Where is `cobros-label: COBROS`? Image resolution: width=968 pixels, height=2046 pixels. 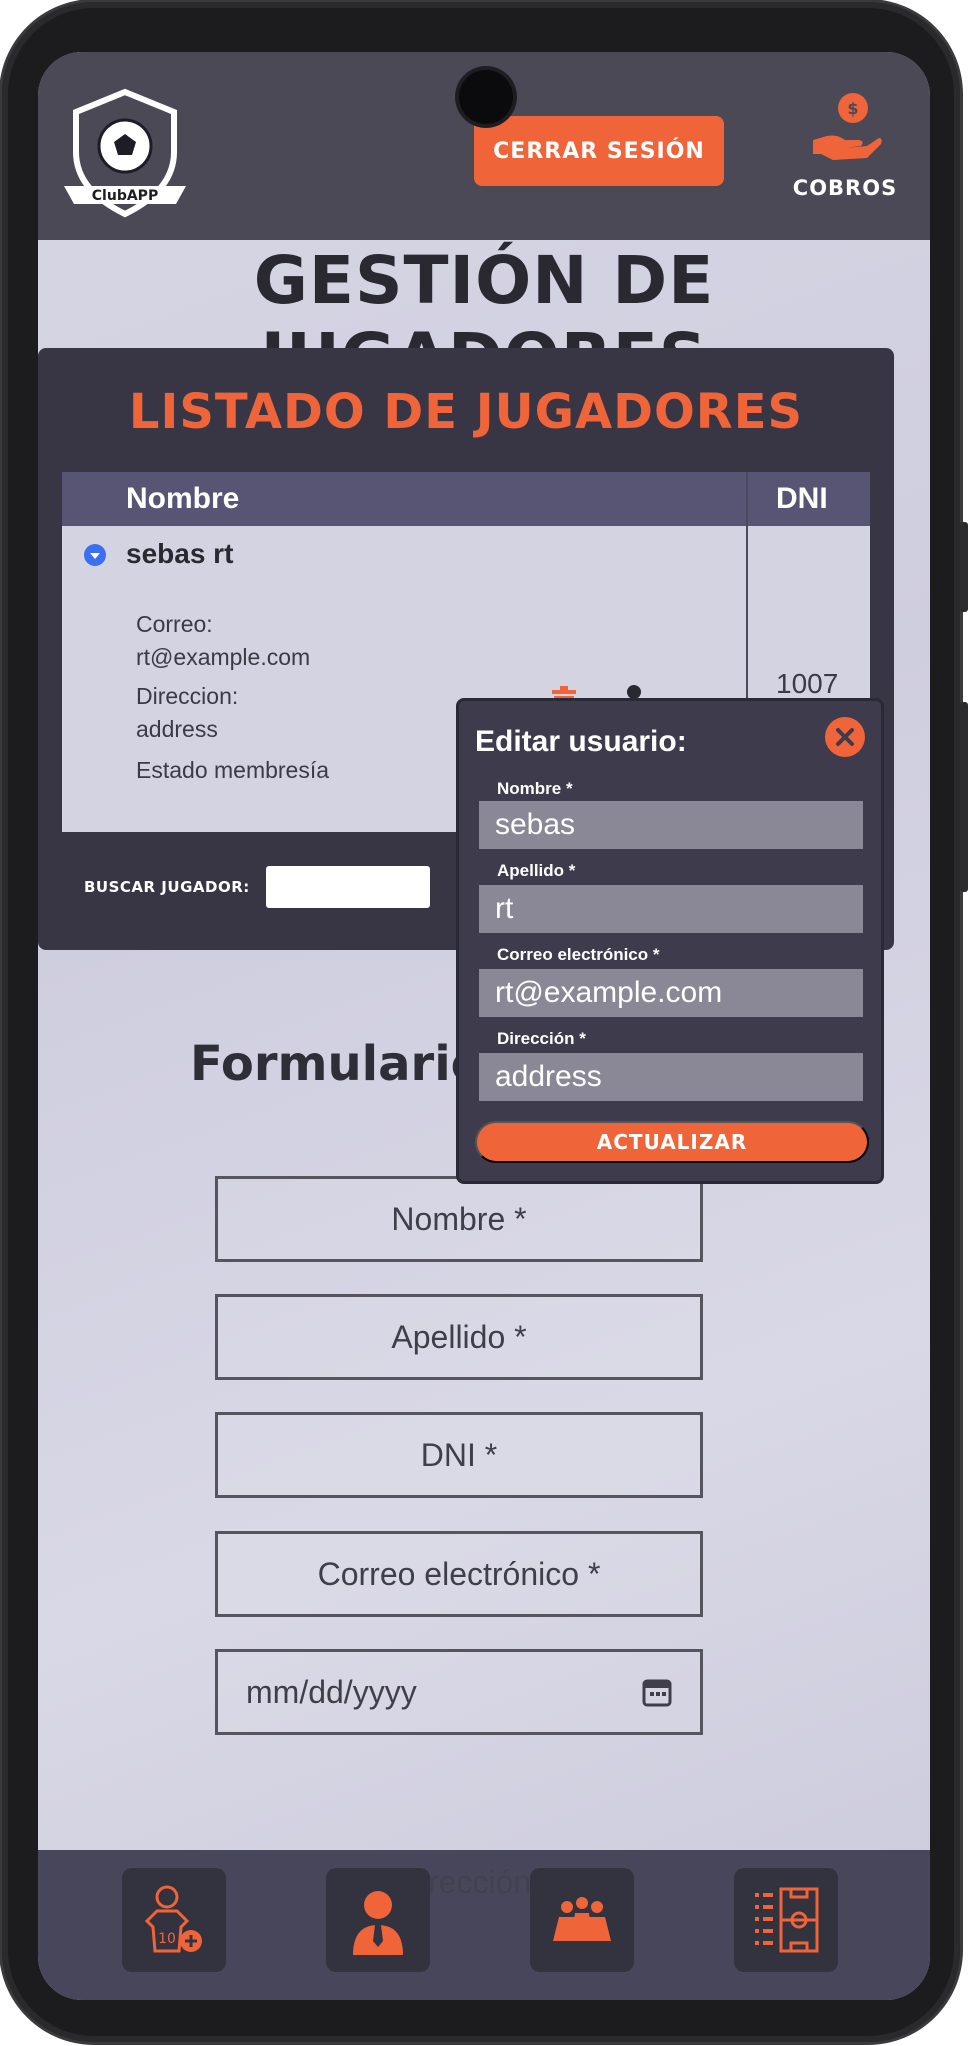 cobros-label: COBROS is located at coordinates (845, 188).